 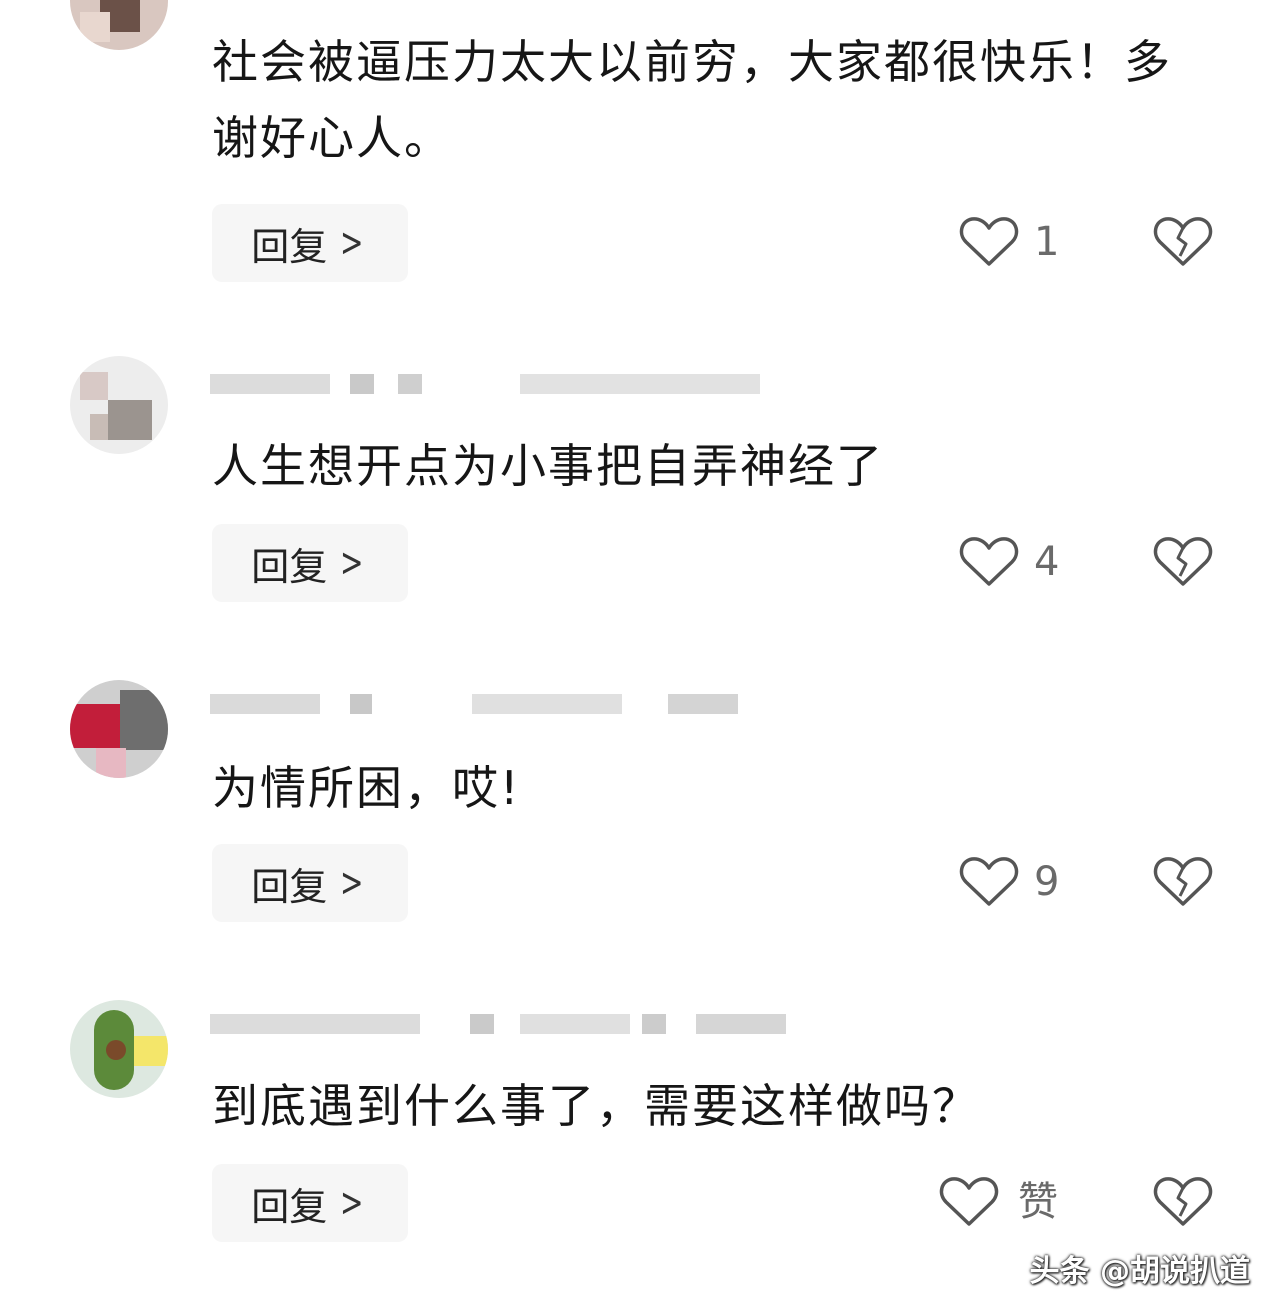 I want to click on like-count: 4, so click(x=1047, y=562).